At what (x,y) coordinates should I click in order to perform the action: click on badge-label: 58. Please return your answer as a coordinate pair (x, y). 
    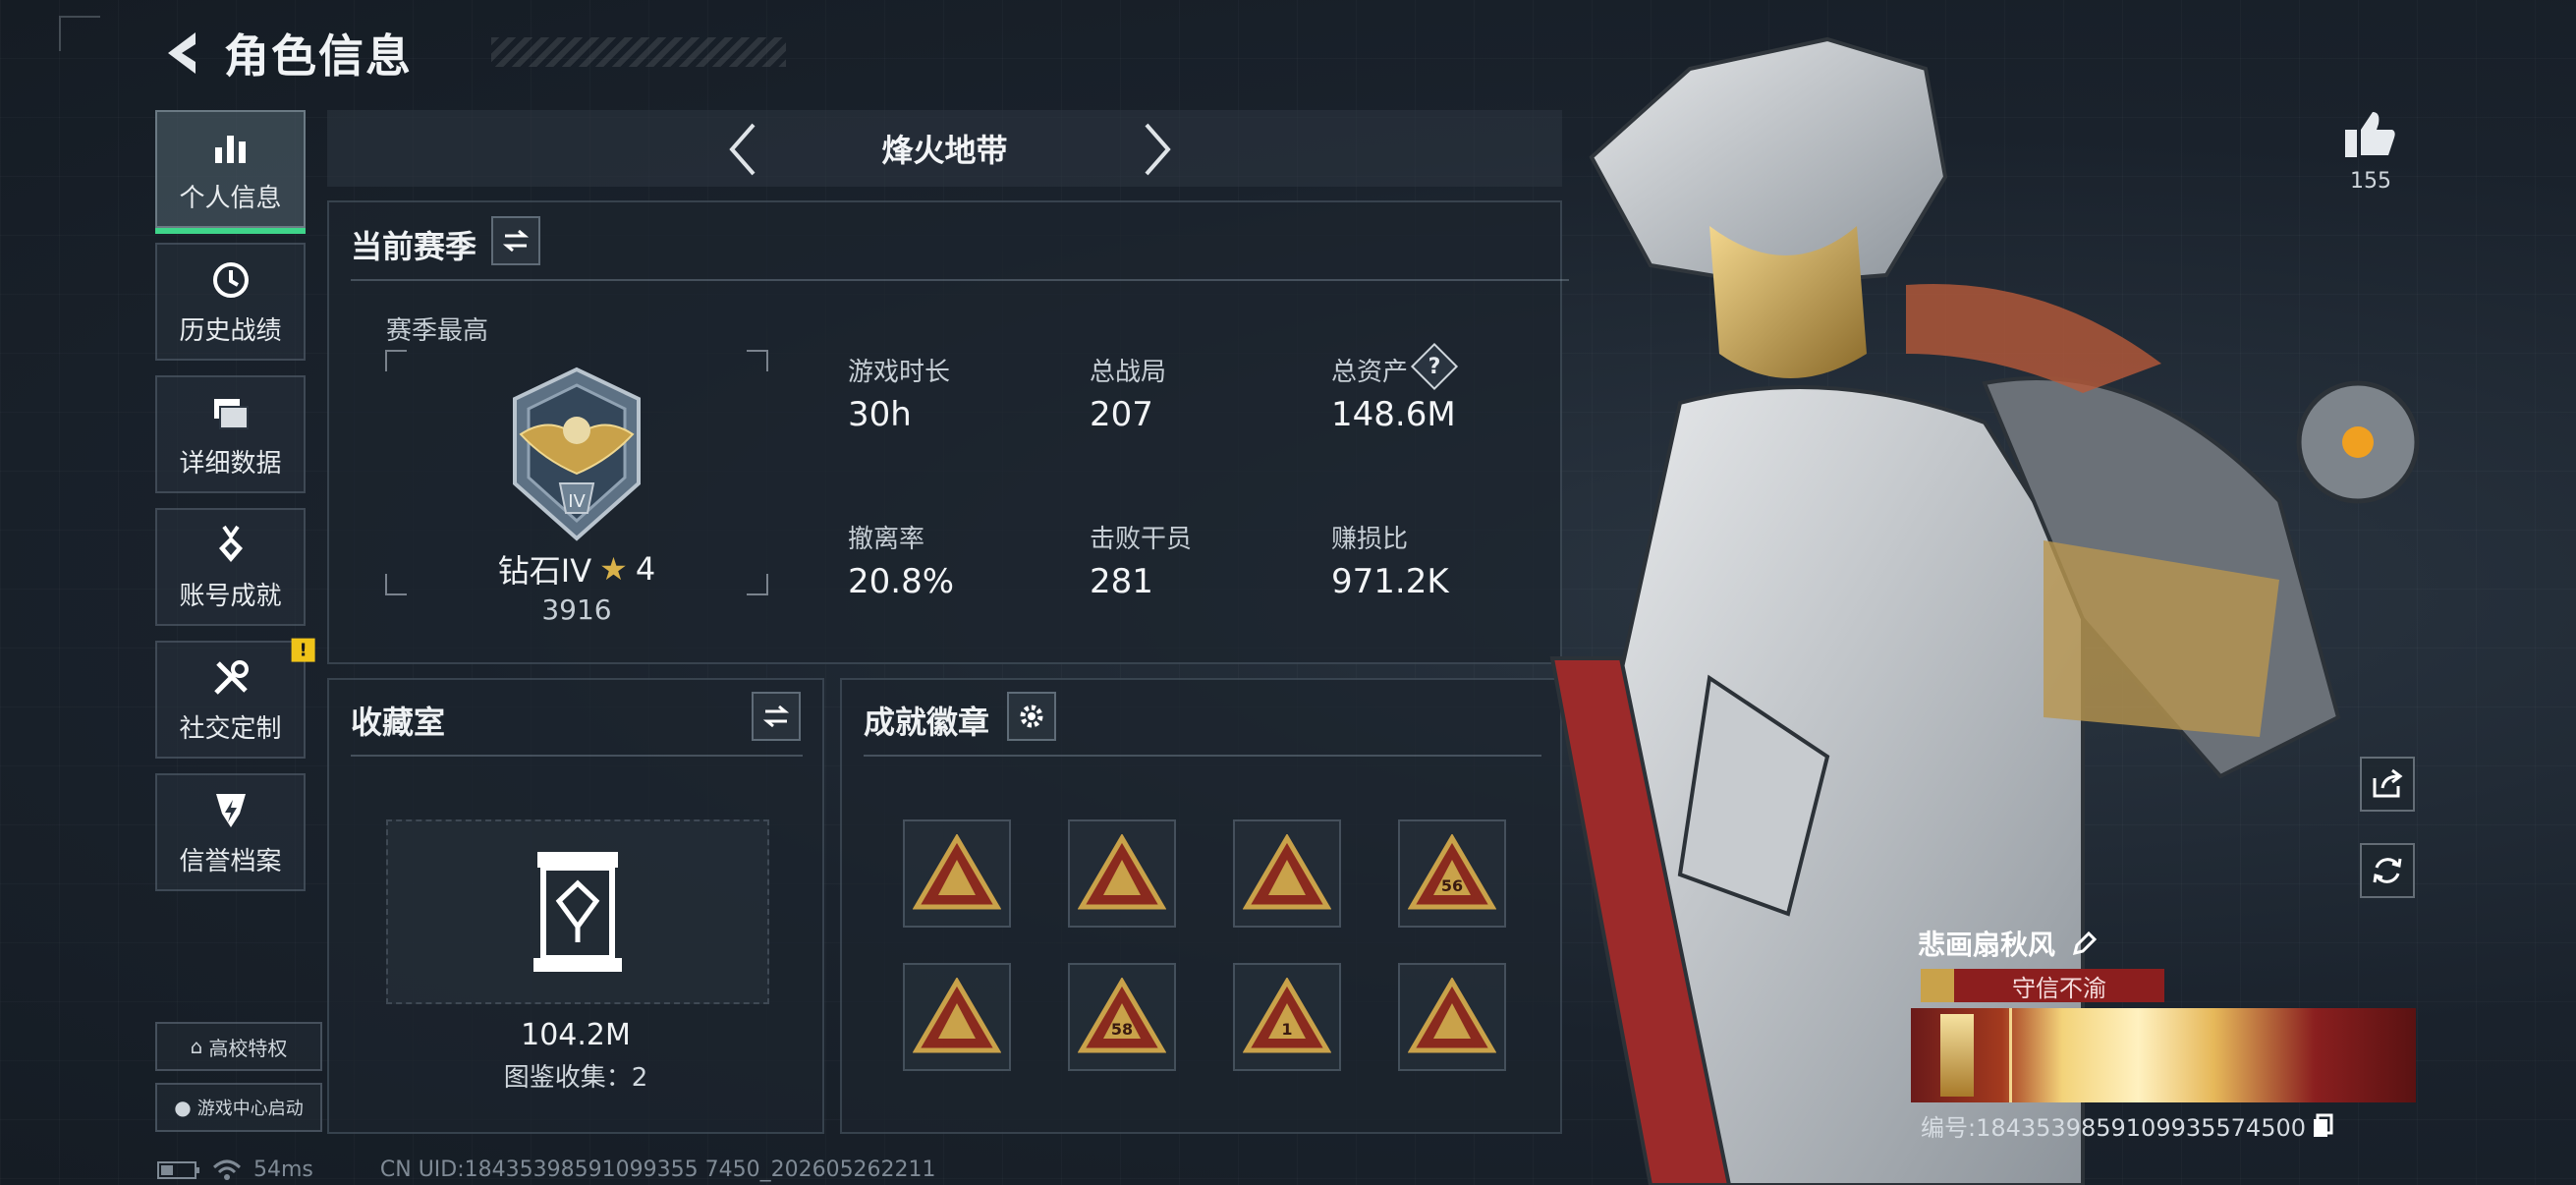
    Looking at the image, I should click on (1122, 1030).